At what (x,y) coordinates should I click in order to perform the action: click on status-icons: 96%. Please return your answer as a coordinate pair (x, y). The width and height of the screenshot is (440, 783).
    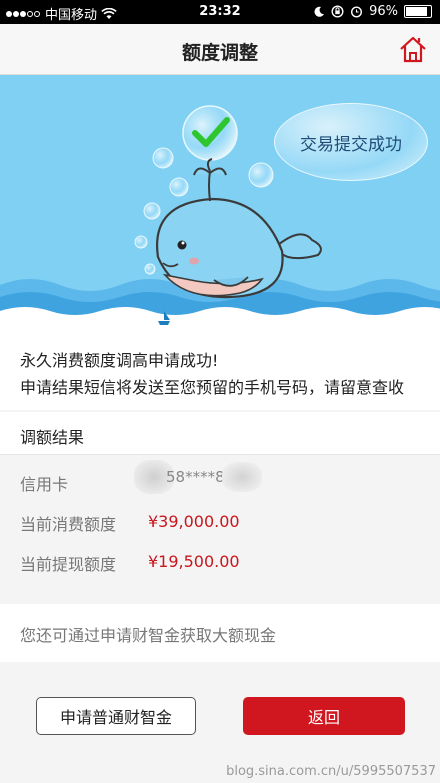
    Looking at the image, I should click on (372, 11).